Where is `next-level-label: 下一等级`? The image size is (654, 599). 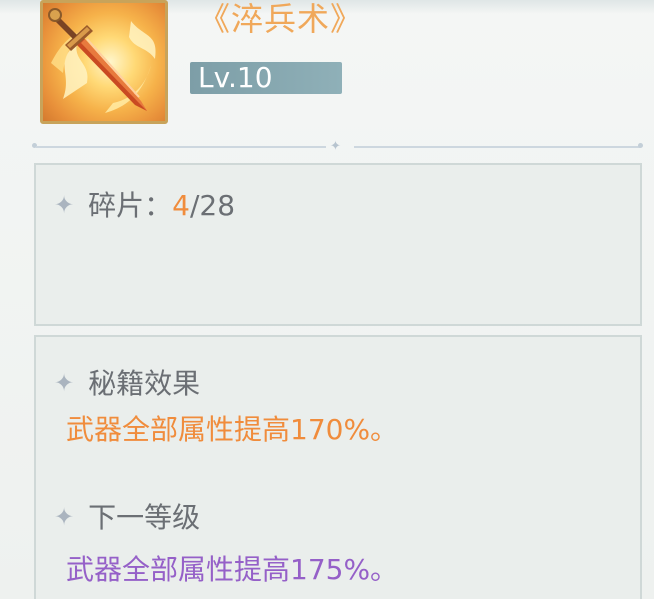
next-level-label: 下一等级 is located at coordinates (144, 517).